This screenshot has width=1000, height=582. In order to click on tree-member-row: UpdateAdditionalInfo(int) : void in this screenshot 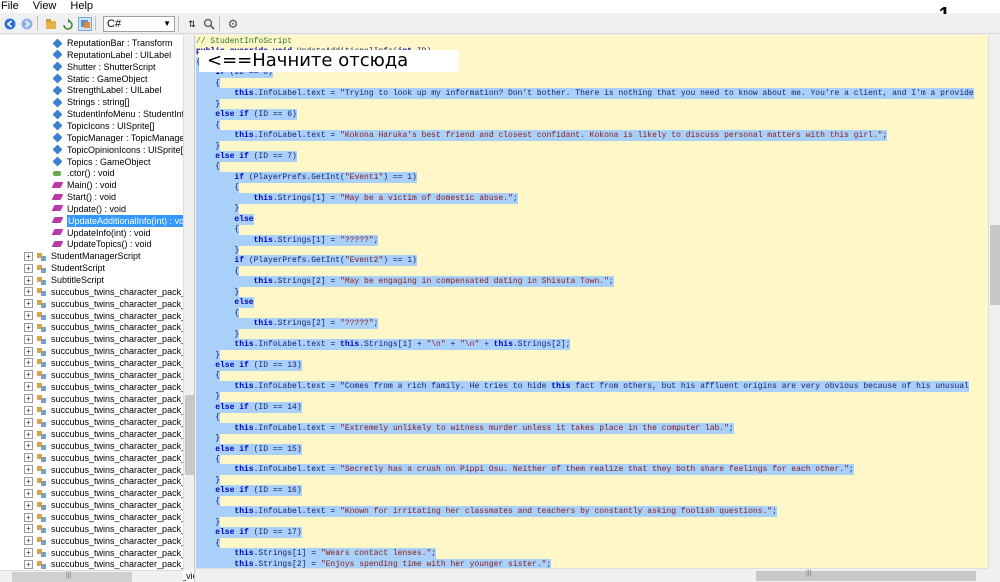, I will do `click(122, 220)`.